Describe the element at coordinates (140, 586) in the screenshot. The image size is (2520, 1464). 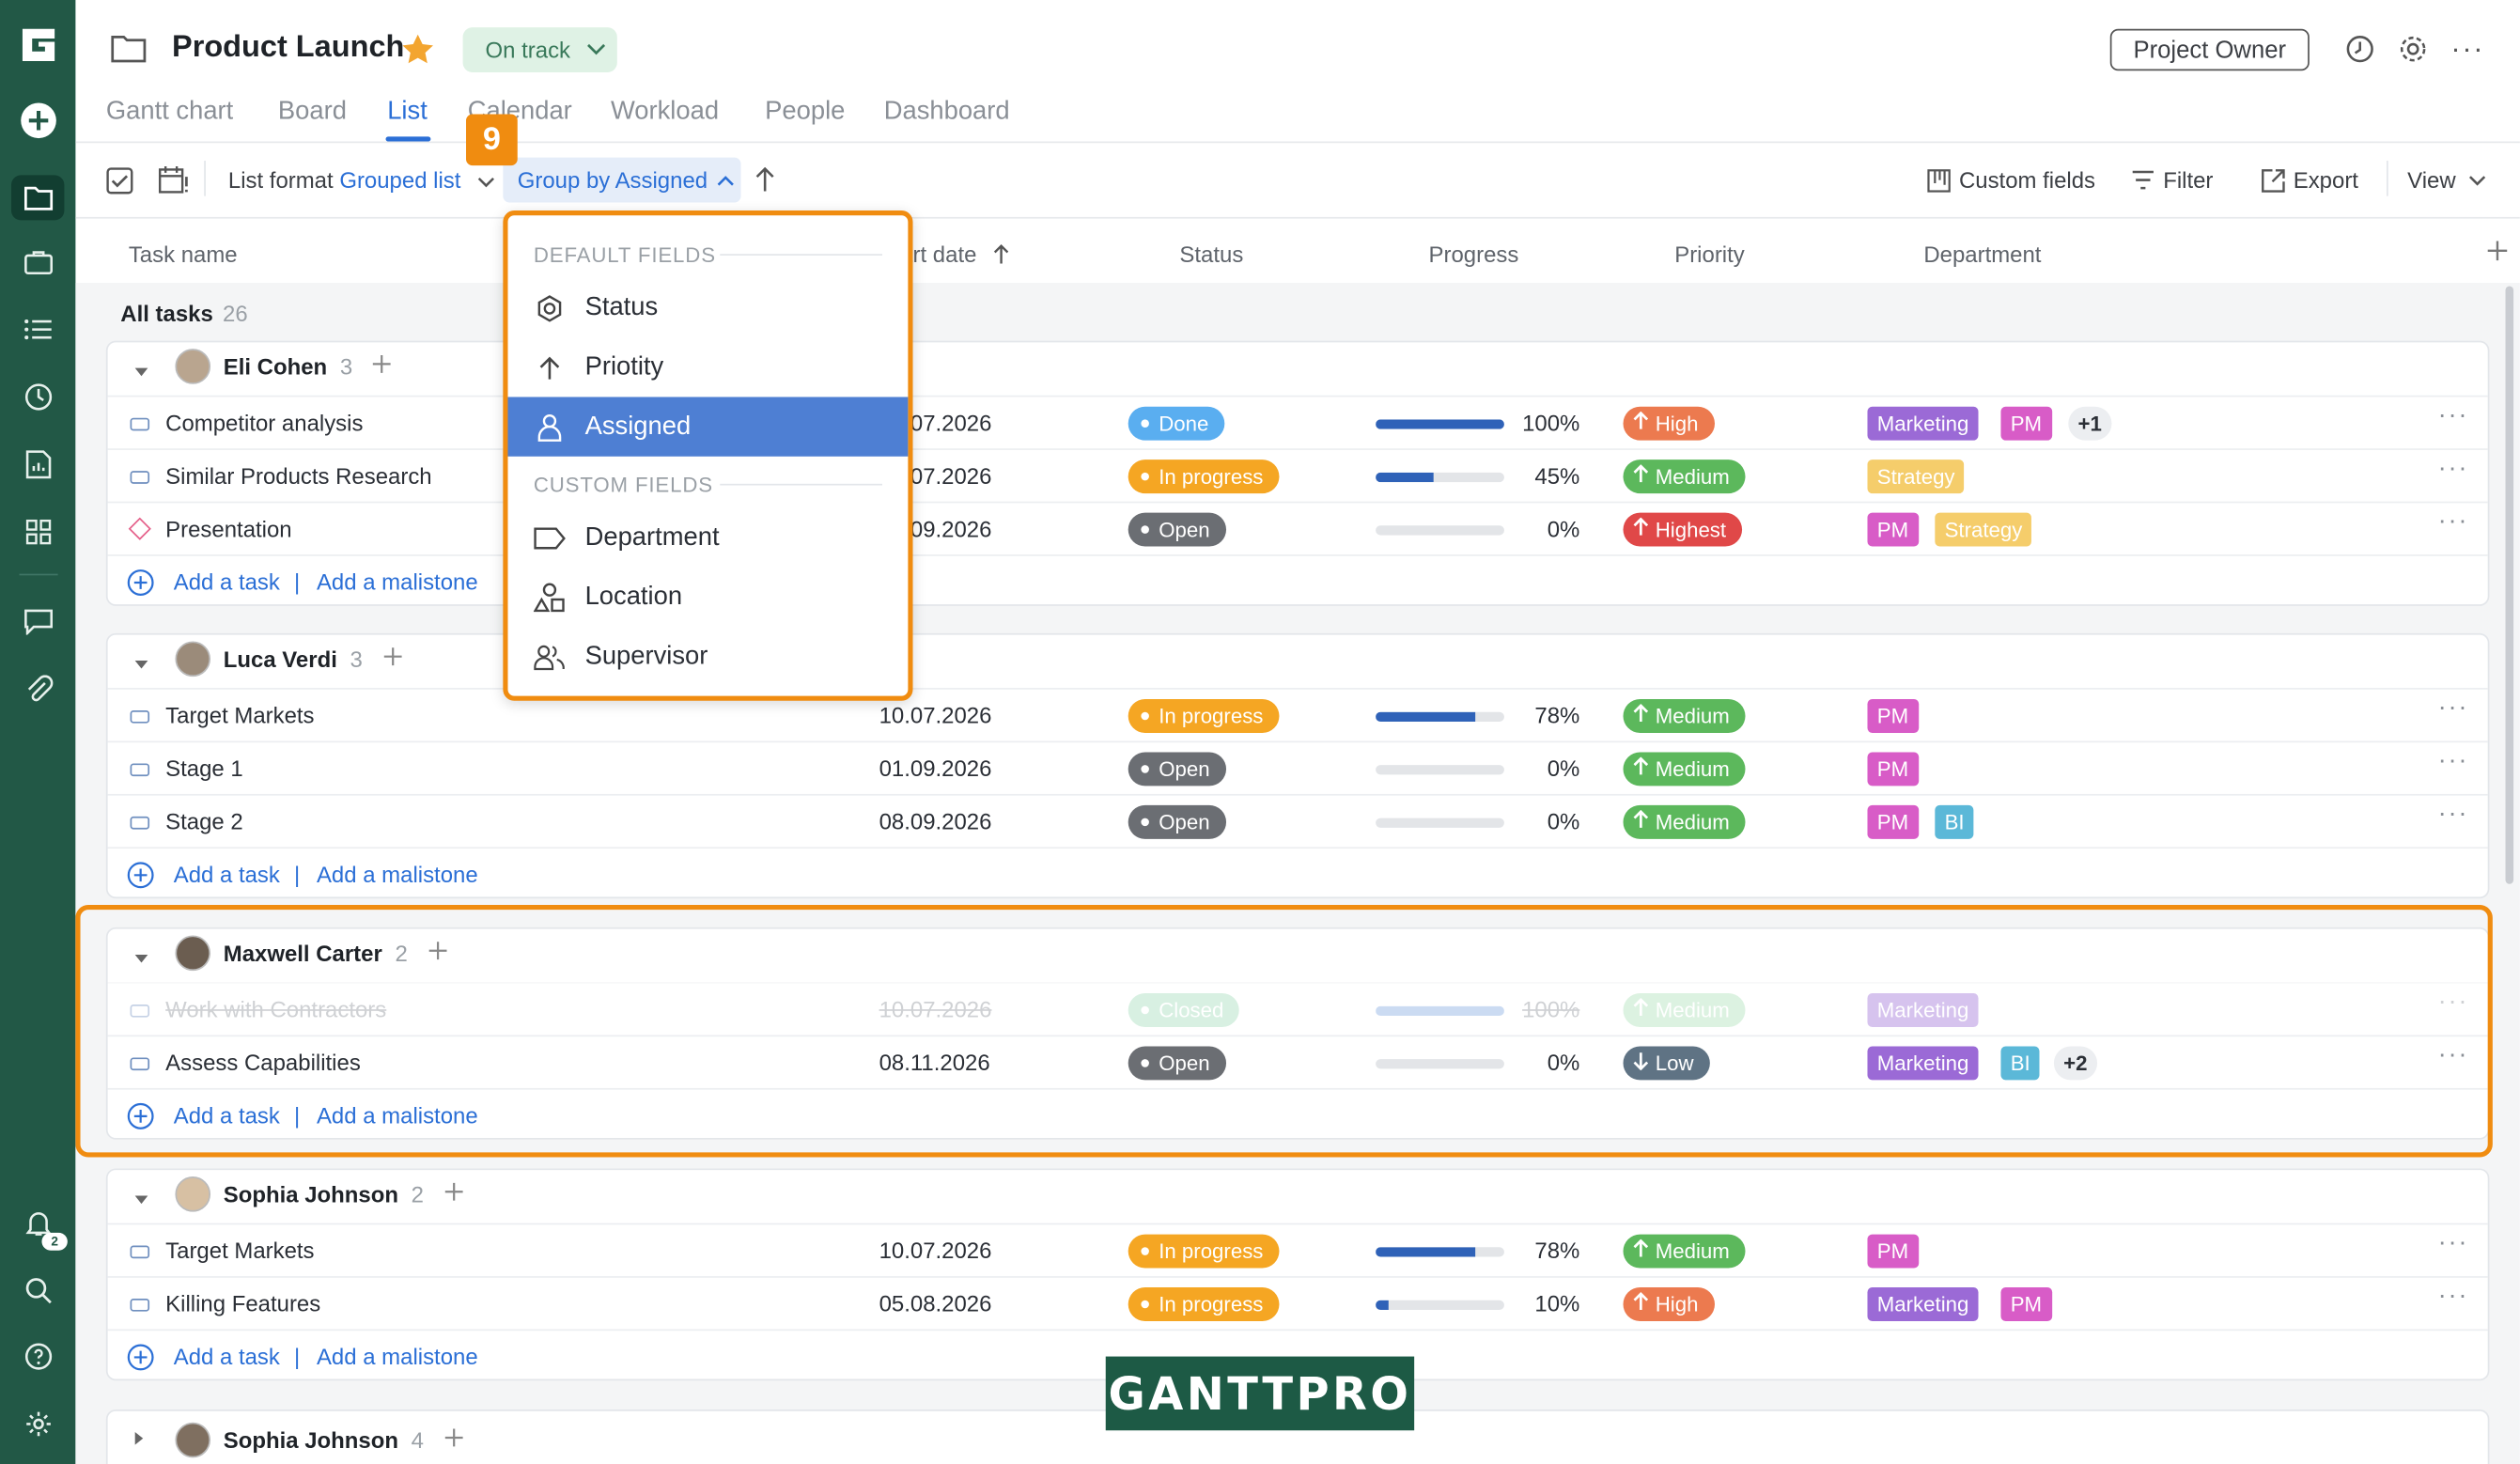
I see `add-circle-plus-icon` at that location.